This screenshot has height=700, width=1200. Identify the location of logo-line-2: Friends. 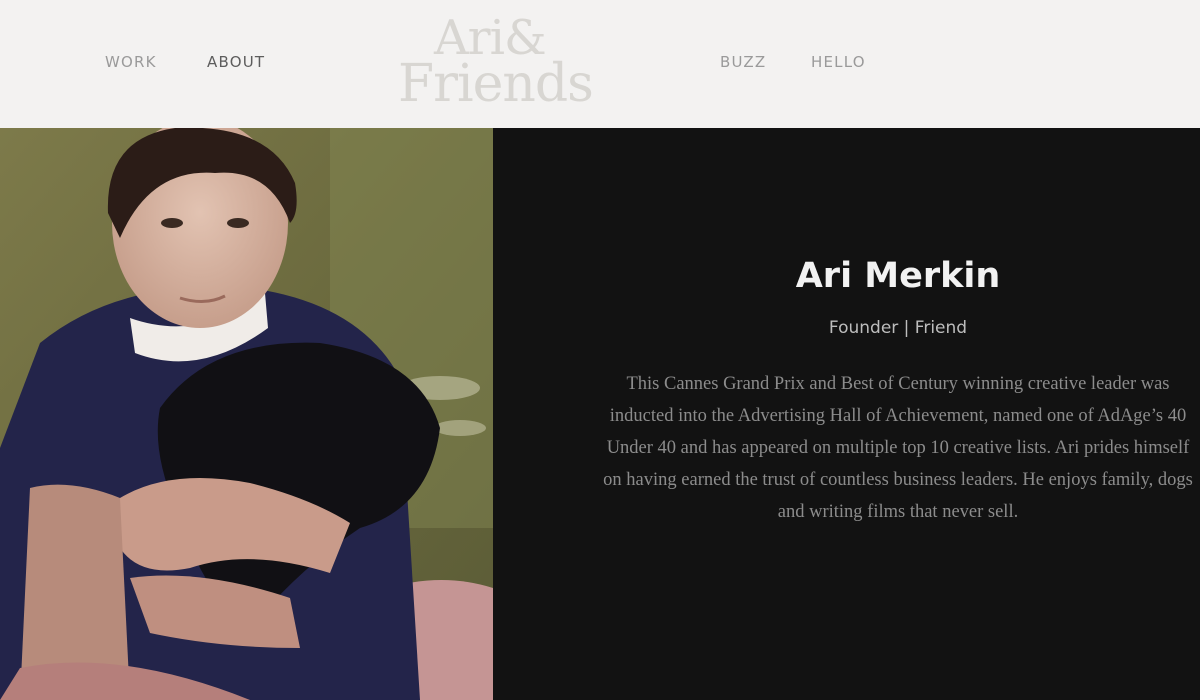
(496, 84).